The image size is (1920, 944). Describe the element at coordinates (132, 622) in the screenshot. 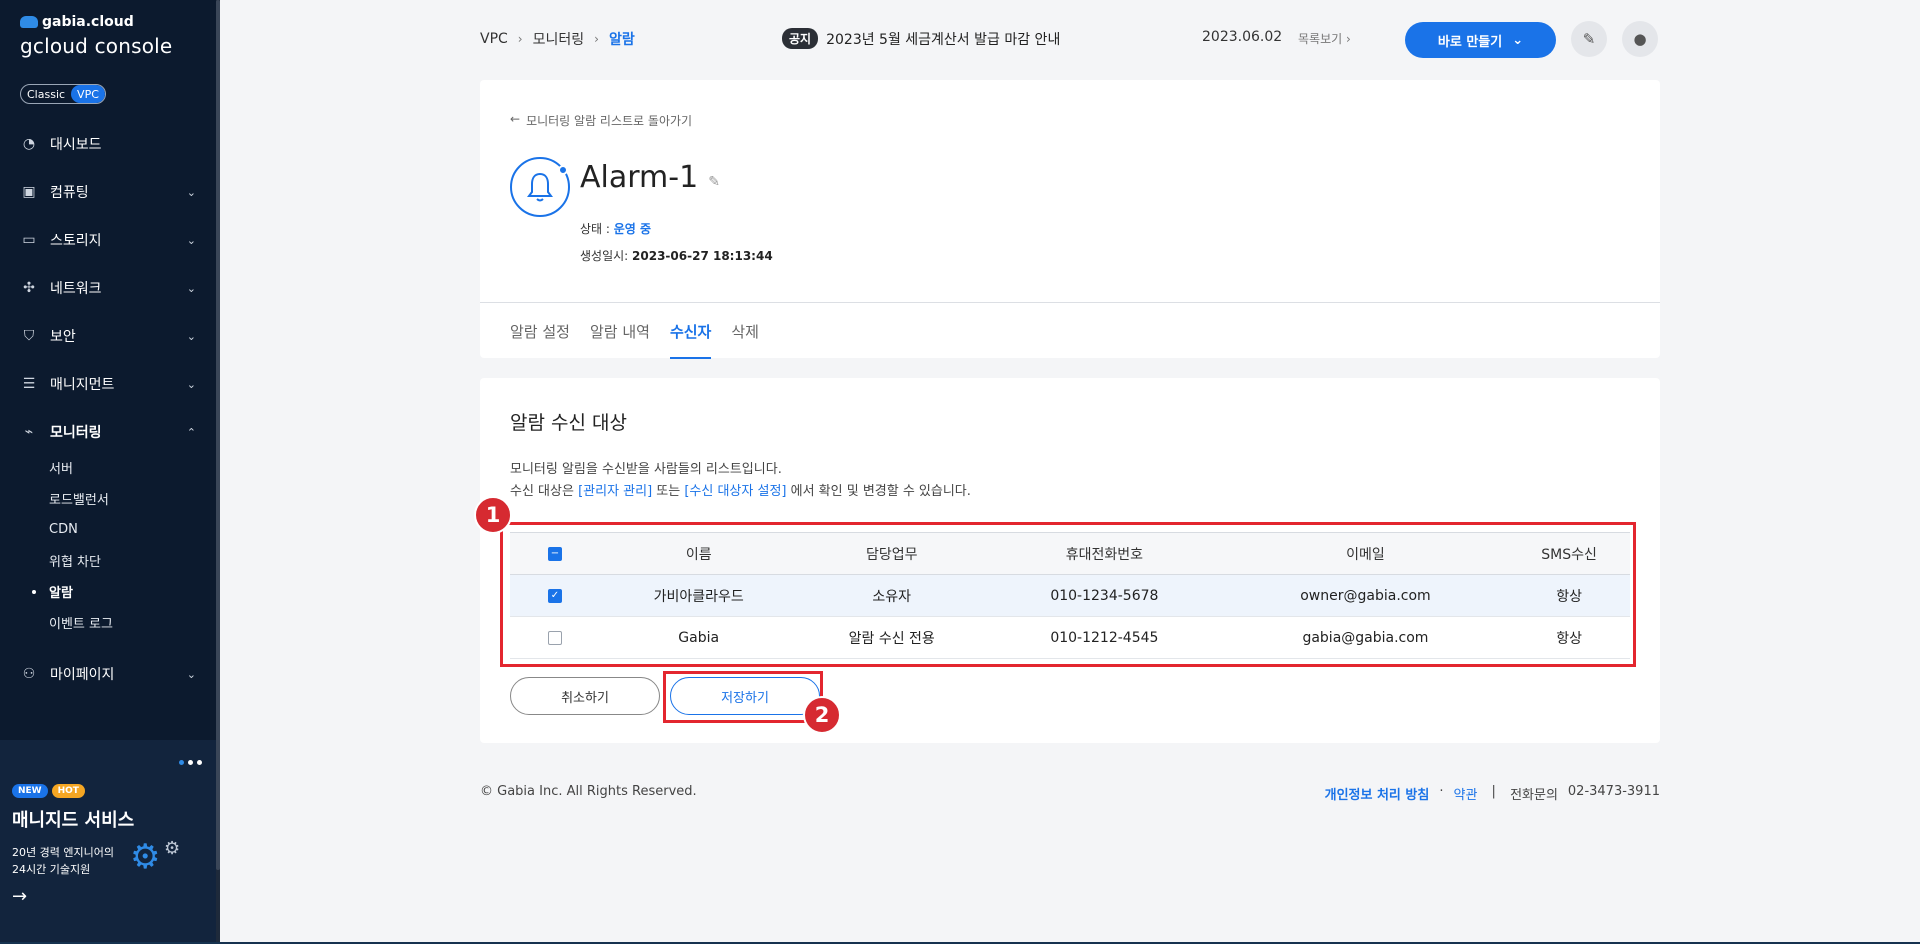

I see `sidebar-sub-event-log: 이벤트 로그` at that location.